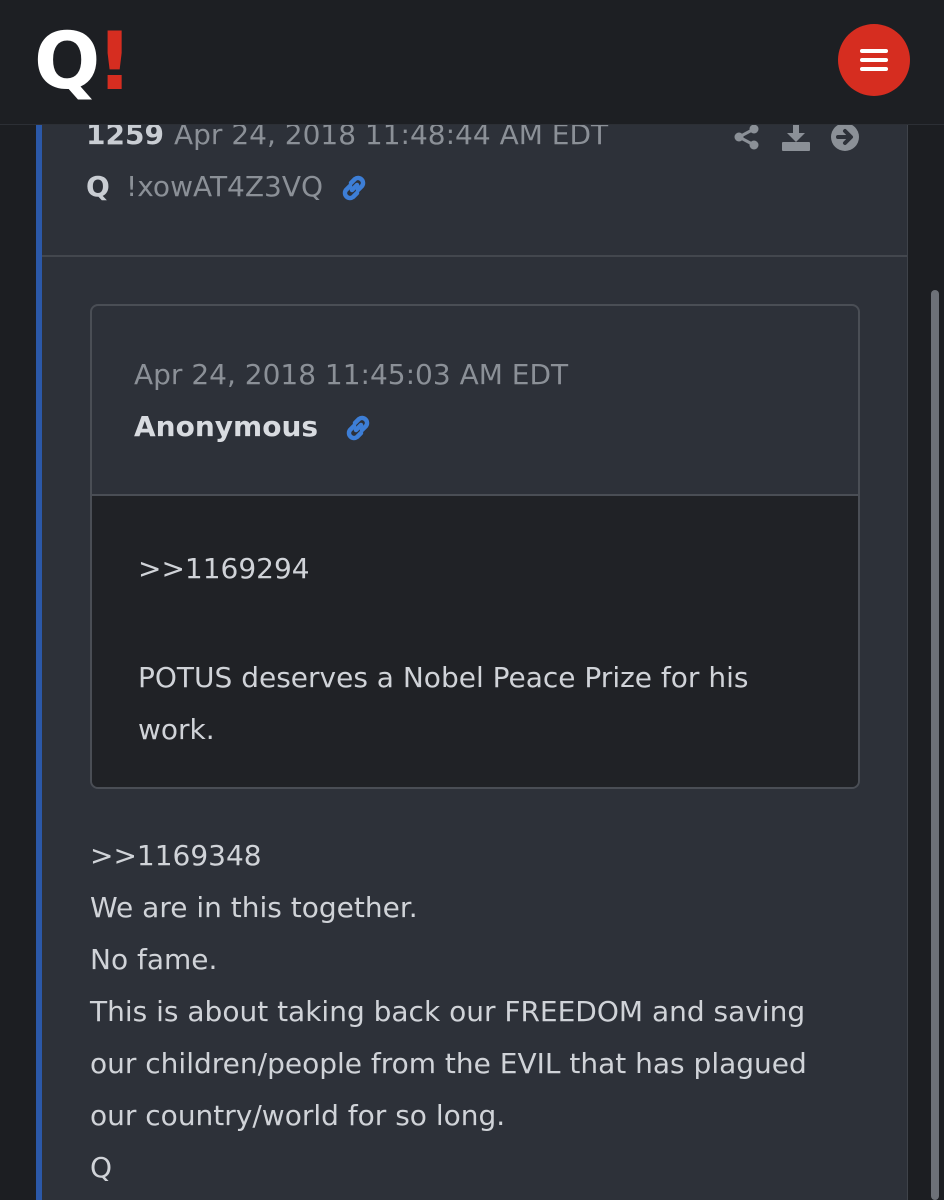 Image resolution: width=944 pixels, height=1200 pixels. I want to click on logo-mark: !, so click(114, 61).